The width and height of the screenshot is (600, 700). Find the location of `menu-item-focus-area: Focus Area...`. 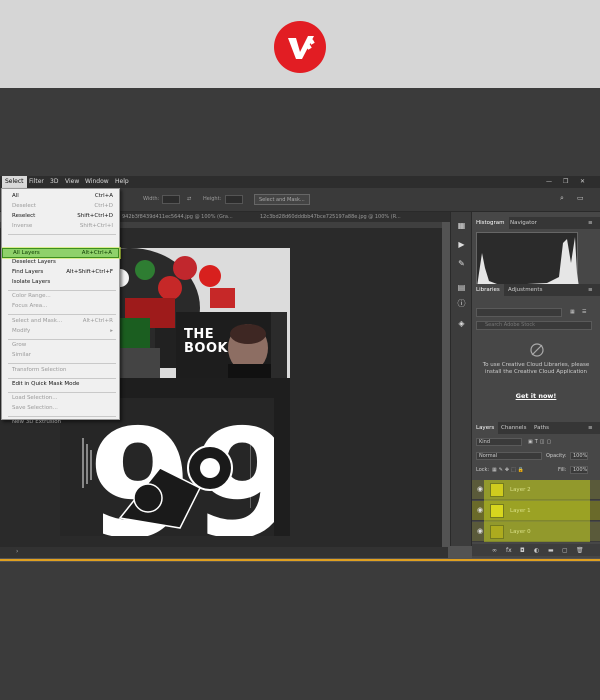

menu-item-focus-area: Focus Area... is located at coordinates (60, 307).